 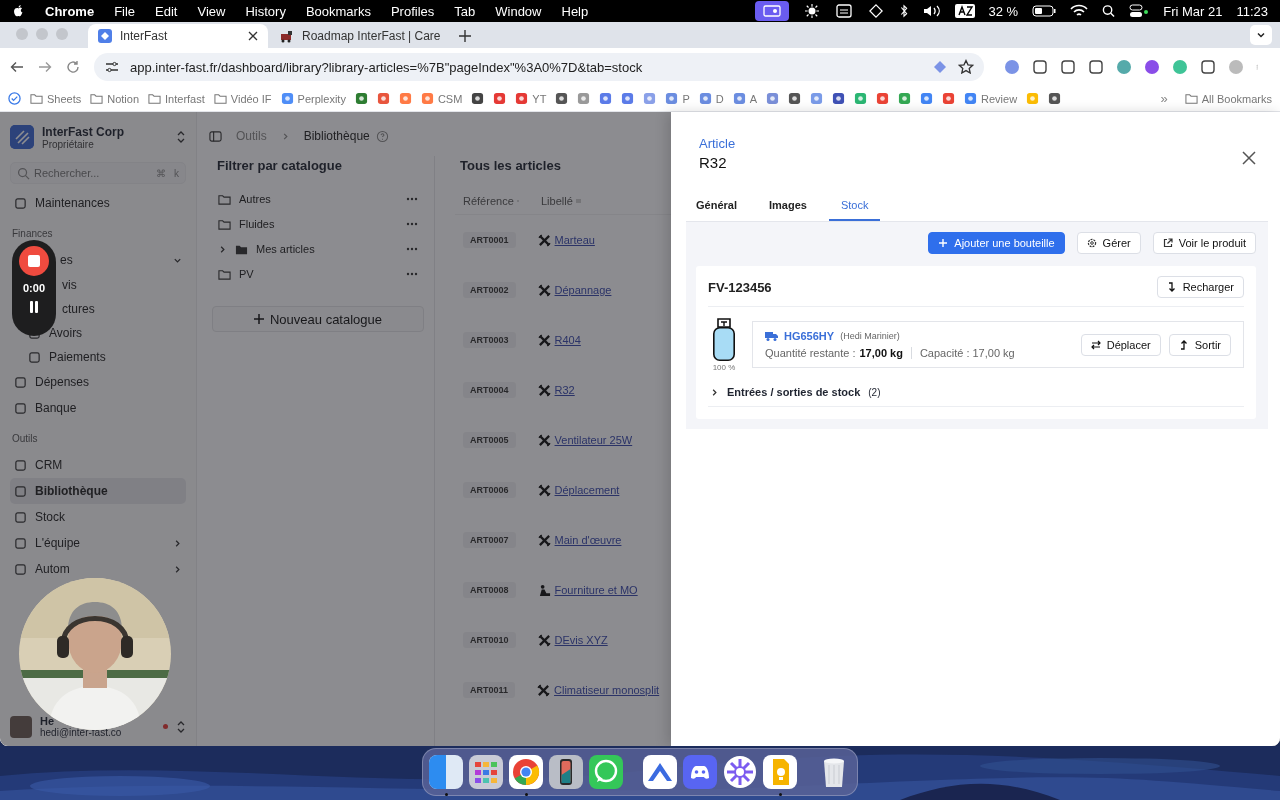 I want to click on sidebar-item: Paiements, so click(x=98, y=357).